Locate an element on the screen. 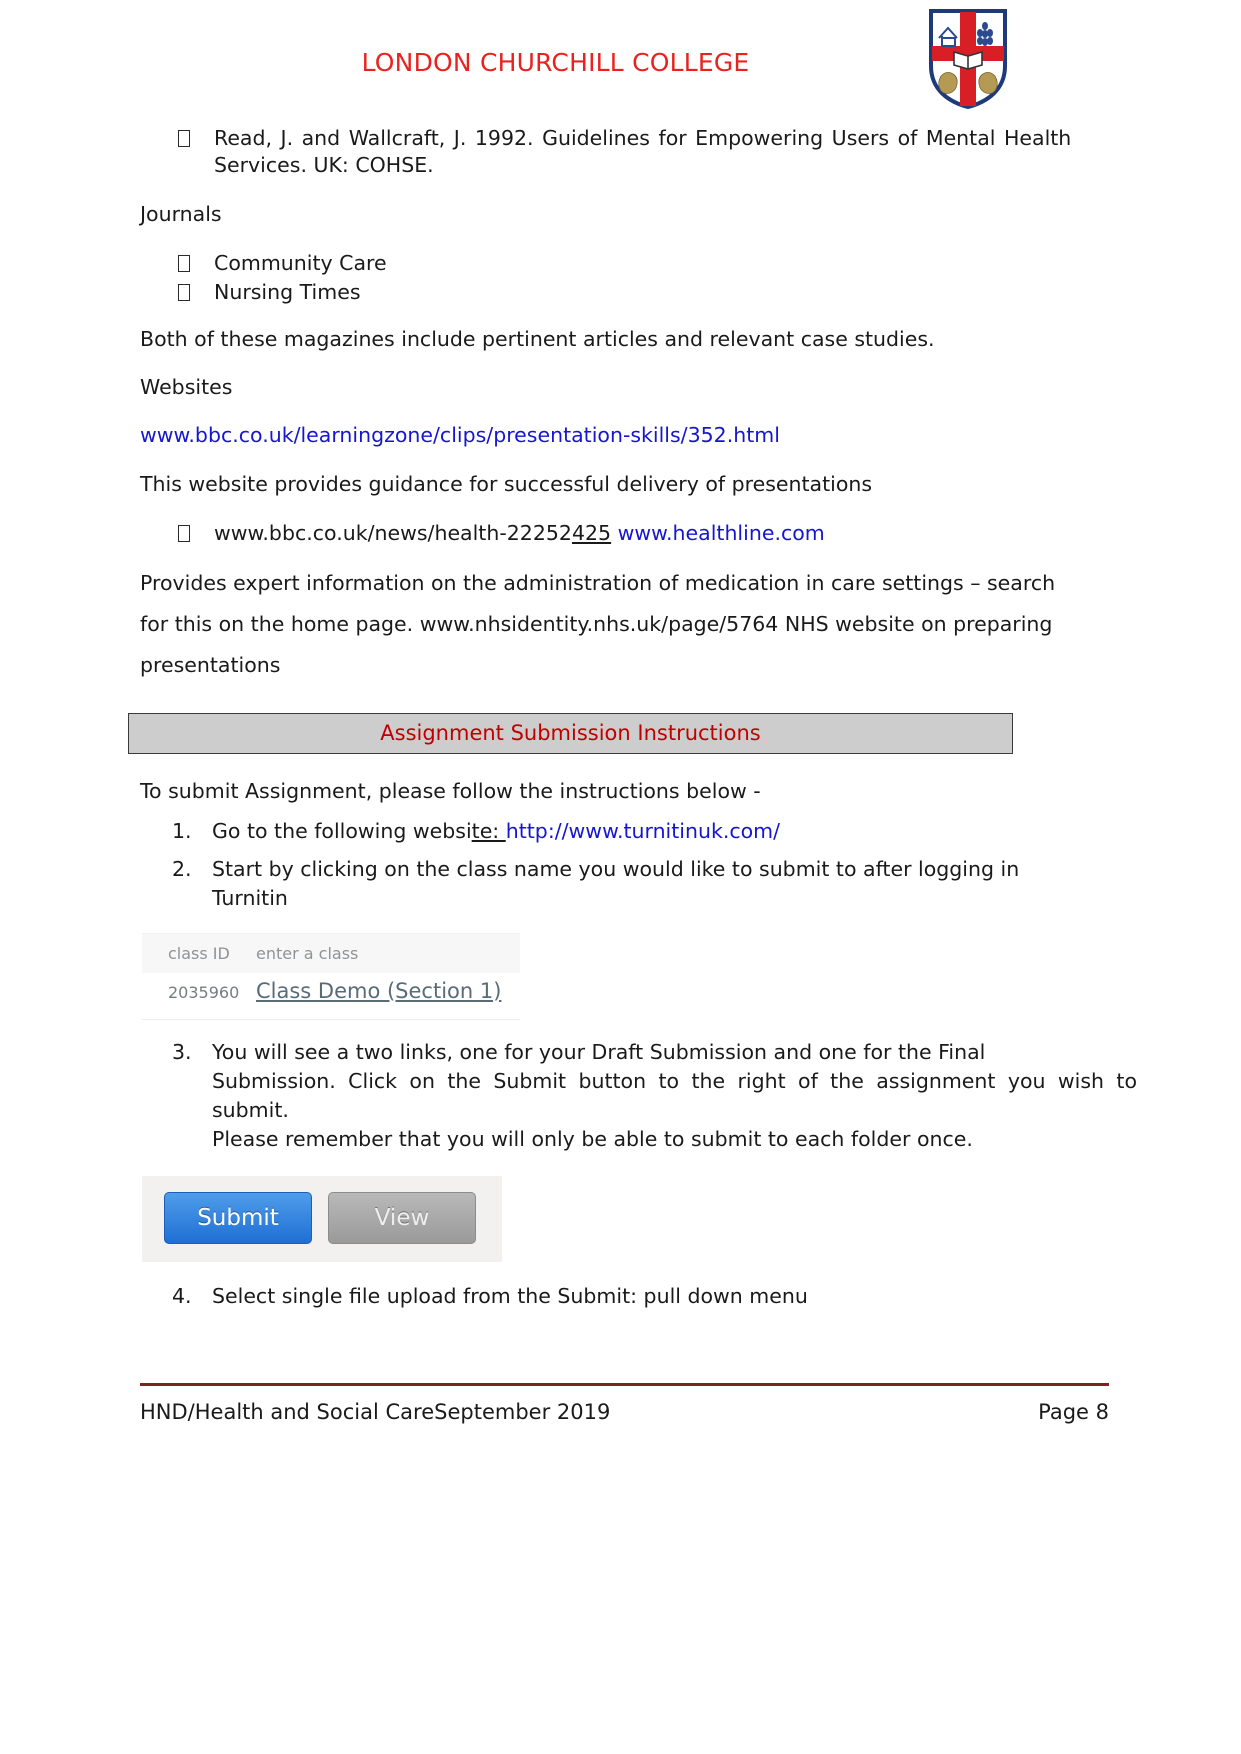 The image size is (1241, 1754). journal-name: Community Care is located at coordinates (300, 263).